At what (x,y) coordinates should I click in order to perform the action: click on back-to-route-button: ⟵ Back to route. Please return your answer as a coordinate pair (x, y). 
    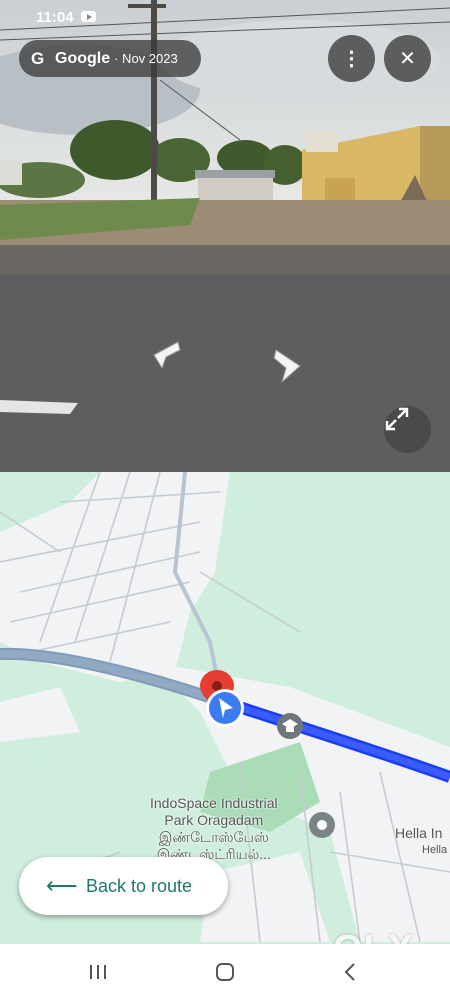
    Looking at the image, I should click on (123, 886).